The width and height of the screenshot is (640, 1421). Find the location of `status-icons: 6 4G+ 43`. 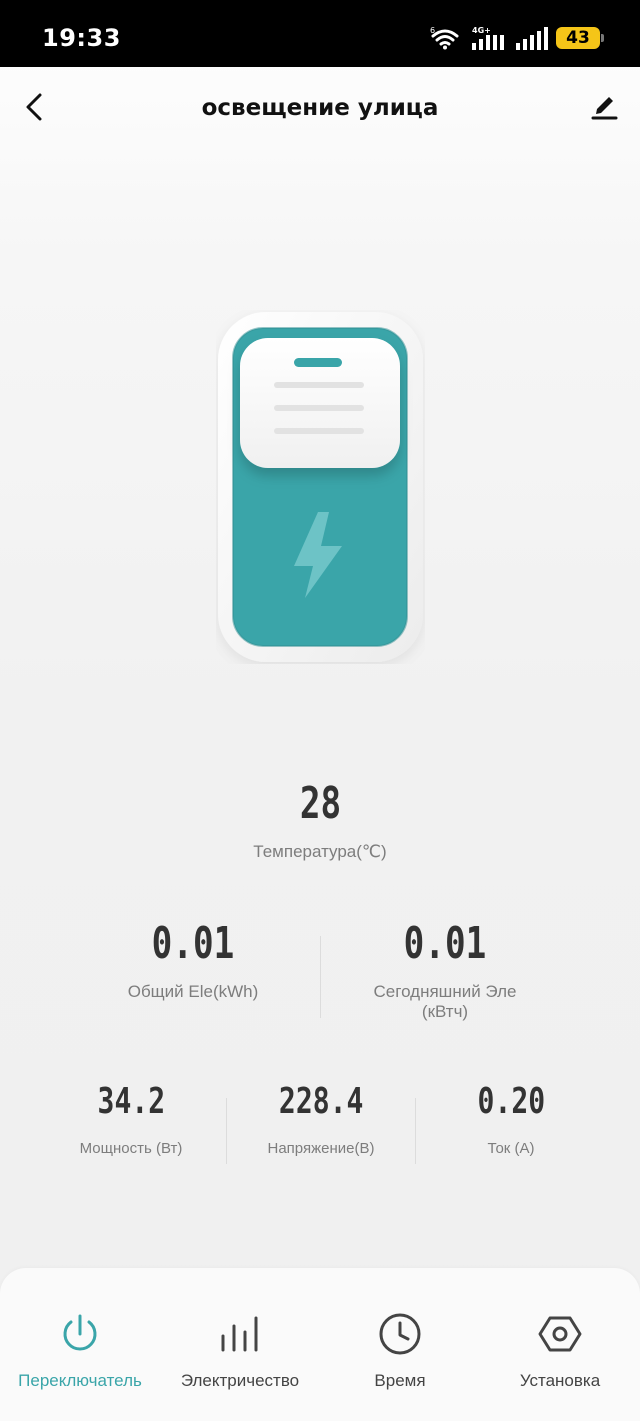

status-icons: 6 4G+ 43 is located at coordinates (517, 38).